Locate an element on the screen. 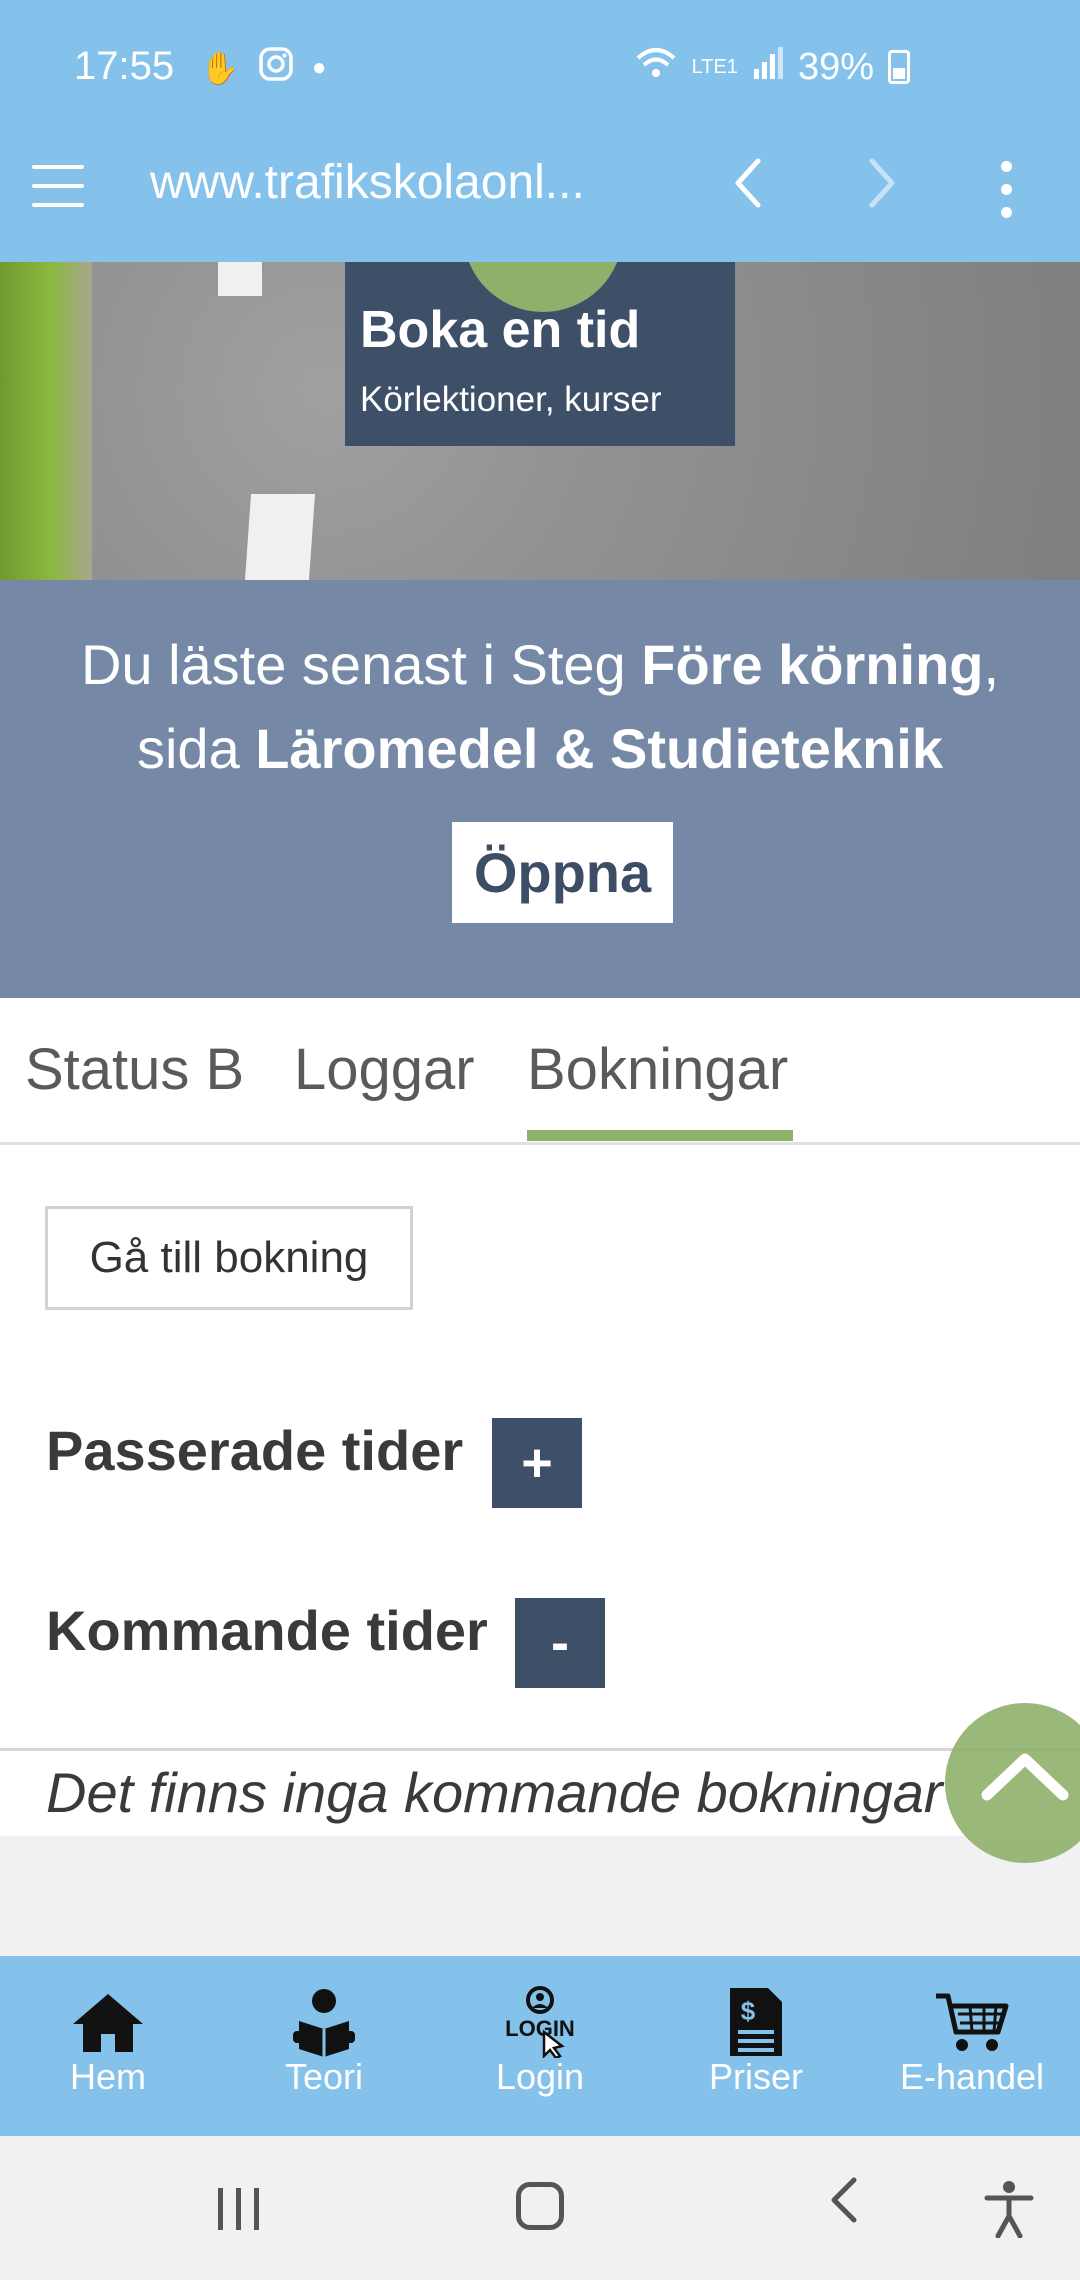  more-options-icon is located at coordinates (1006, 189).